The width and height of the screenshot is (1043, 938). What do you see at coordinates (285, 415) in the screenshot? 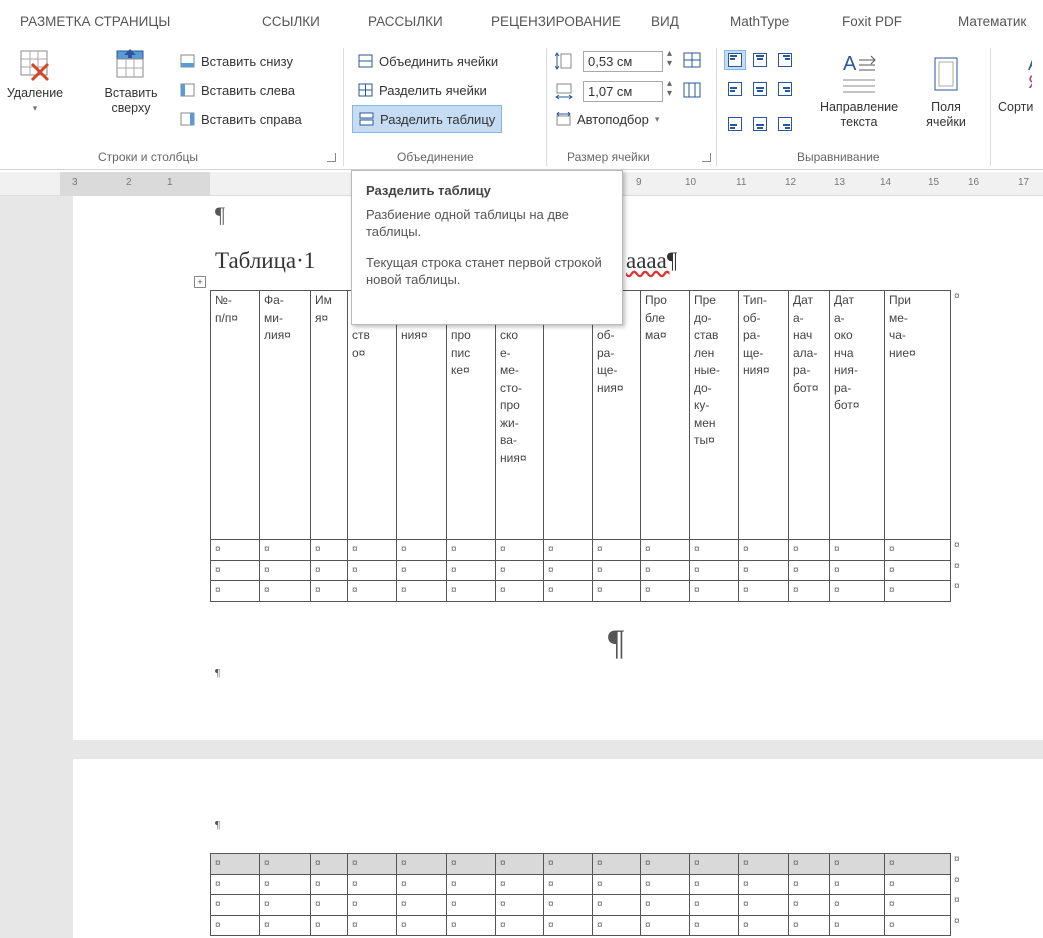
I see `table-header-cell: Фа- ми- лия¤` at bounding box center [285, 415].